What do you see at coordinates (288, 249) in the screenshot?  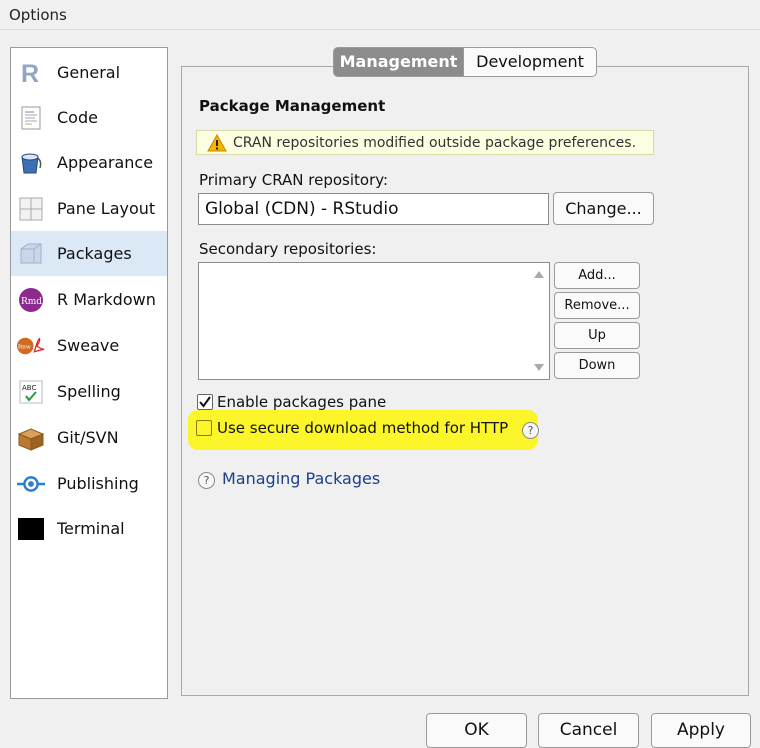 I see `secondary-repos-label: Secondary repositories:` at bounding box center [288, 249].